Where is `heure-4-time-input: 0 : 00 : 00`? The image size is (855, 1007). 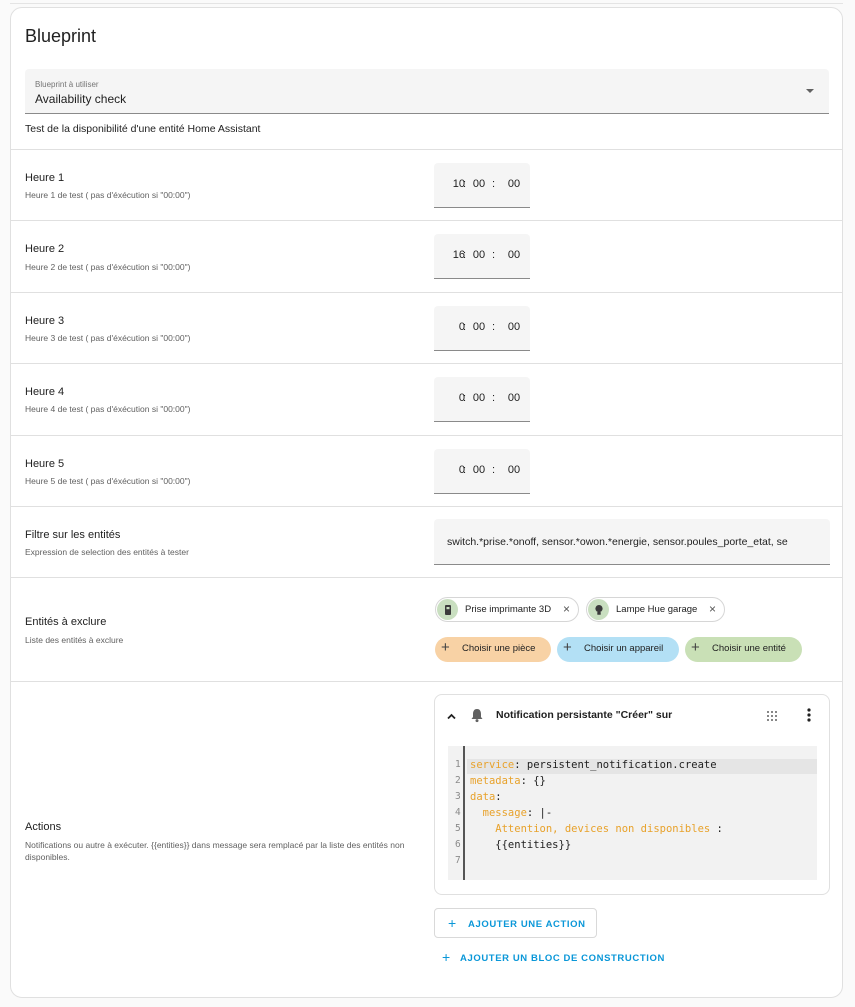
heure-4-time-input: 0 : 00 : 00 is located at coordinates (482, 399).